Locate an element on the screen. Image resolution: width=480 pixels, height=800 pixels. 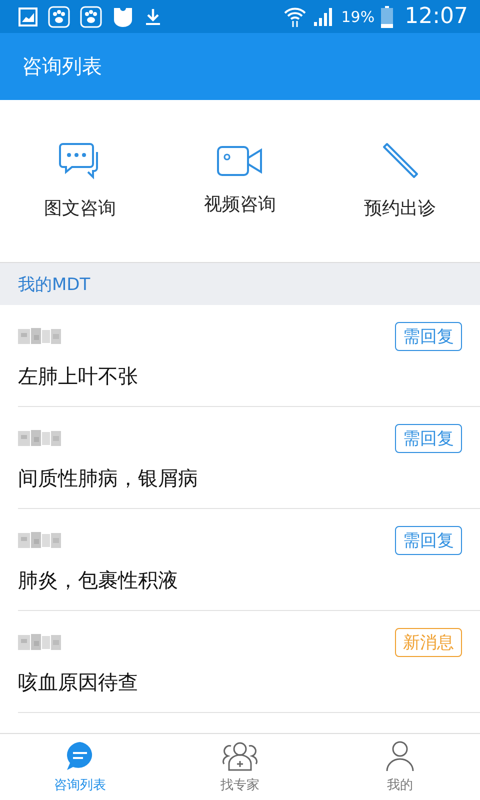
app-title: 咨询列表 is located at coordinates (62, 66).